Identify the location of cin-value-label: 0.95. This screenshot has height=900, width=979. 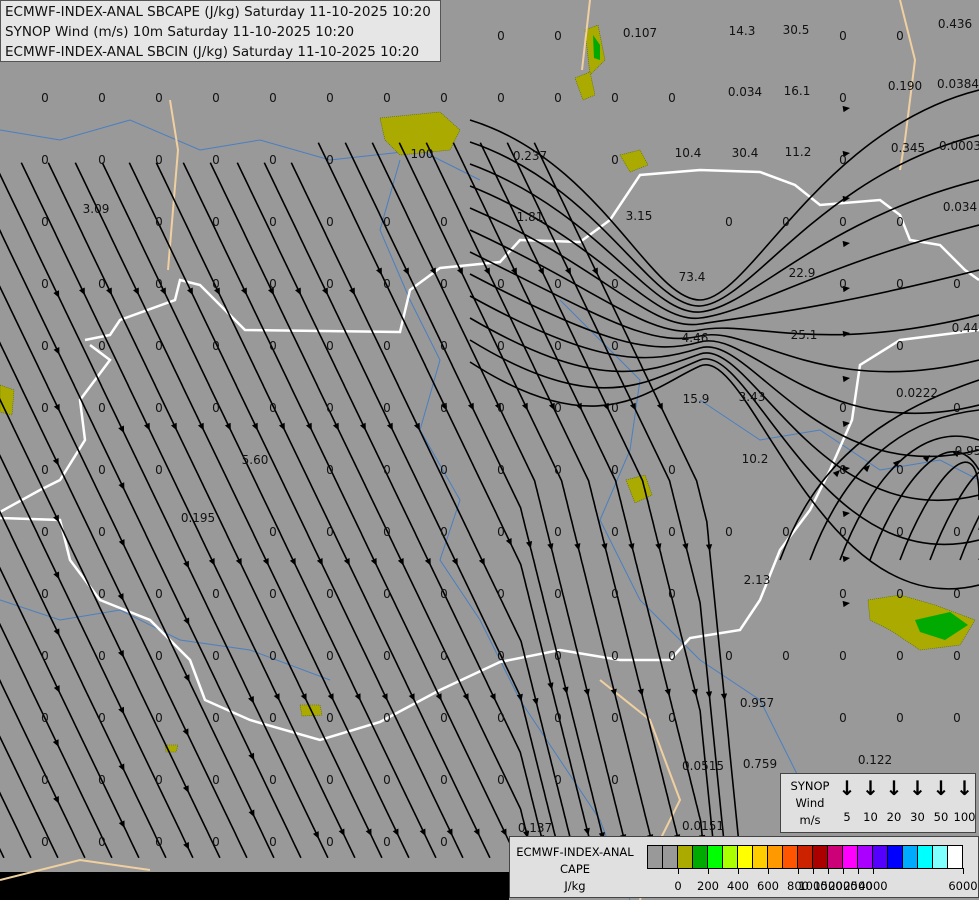
(967, 451).